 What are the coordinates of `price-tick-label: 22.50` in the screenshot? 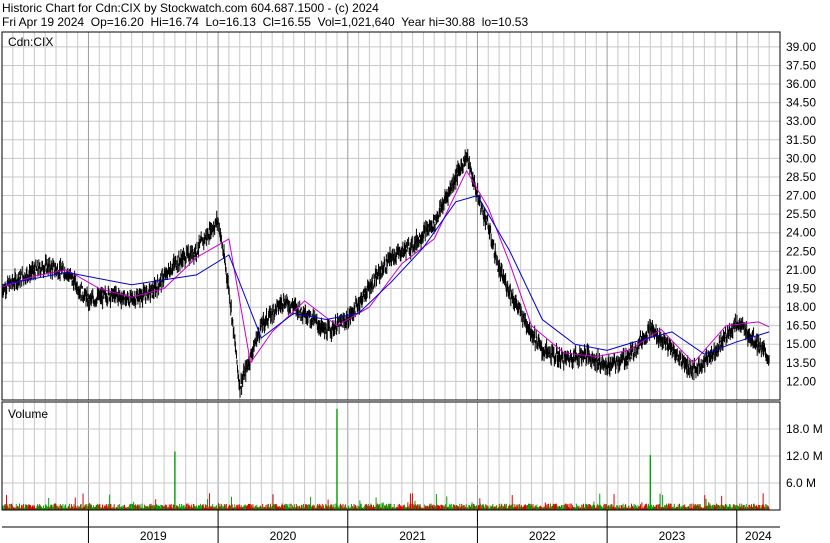 It's located at (801, 251).